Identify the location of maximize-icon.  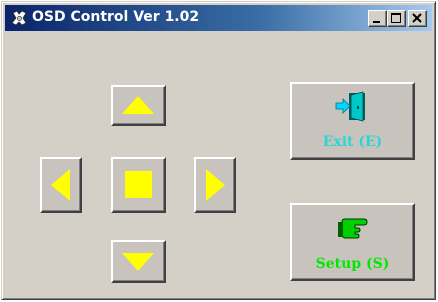
(396, 18).